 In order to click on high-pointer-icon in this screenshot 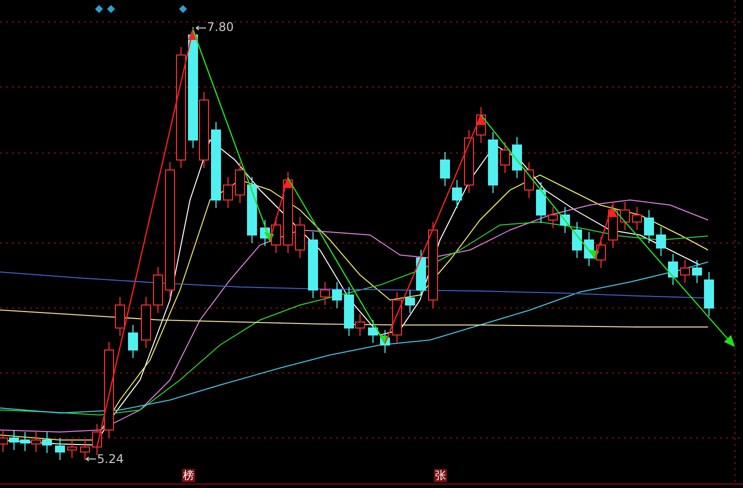, I will do `click(201, 28)`.